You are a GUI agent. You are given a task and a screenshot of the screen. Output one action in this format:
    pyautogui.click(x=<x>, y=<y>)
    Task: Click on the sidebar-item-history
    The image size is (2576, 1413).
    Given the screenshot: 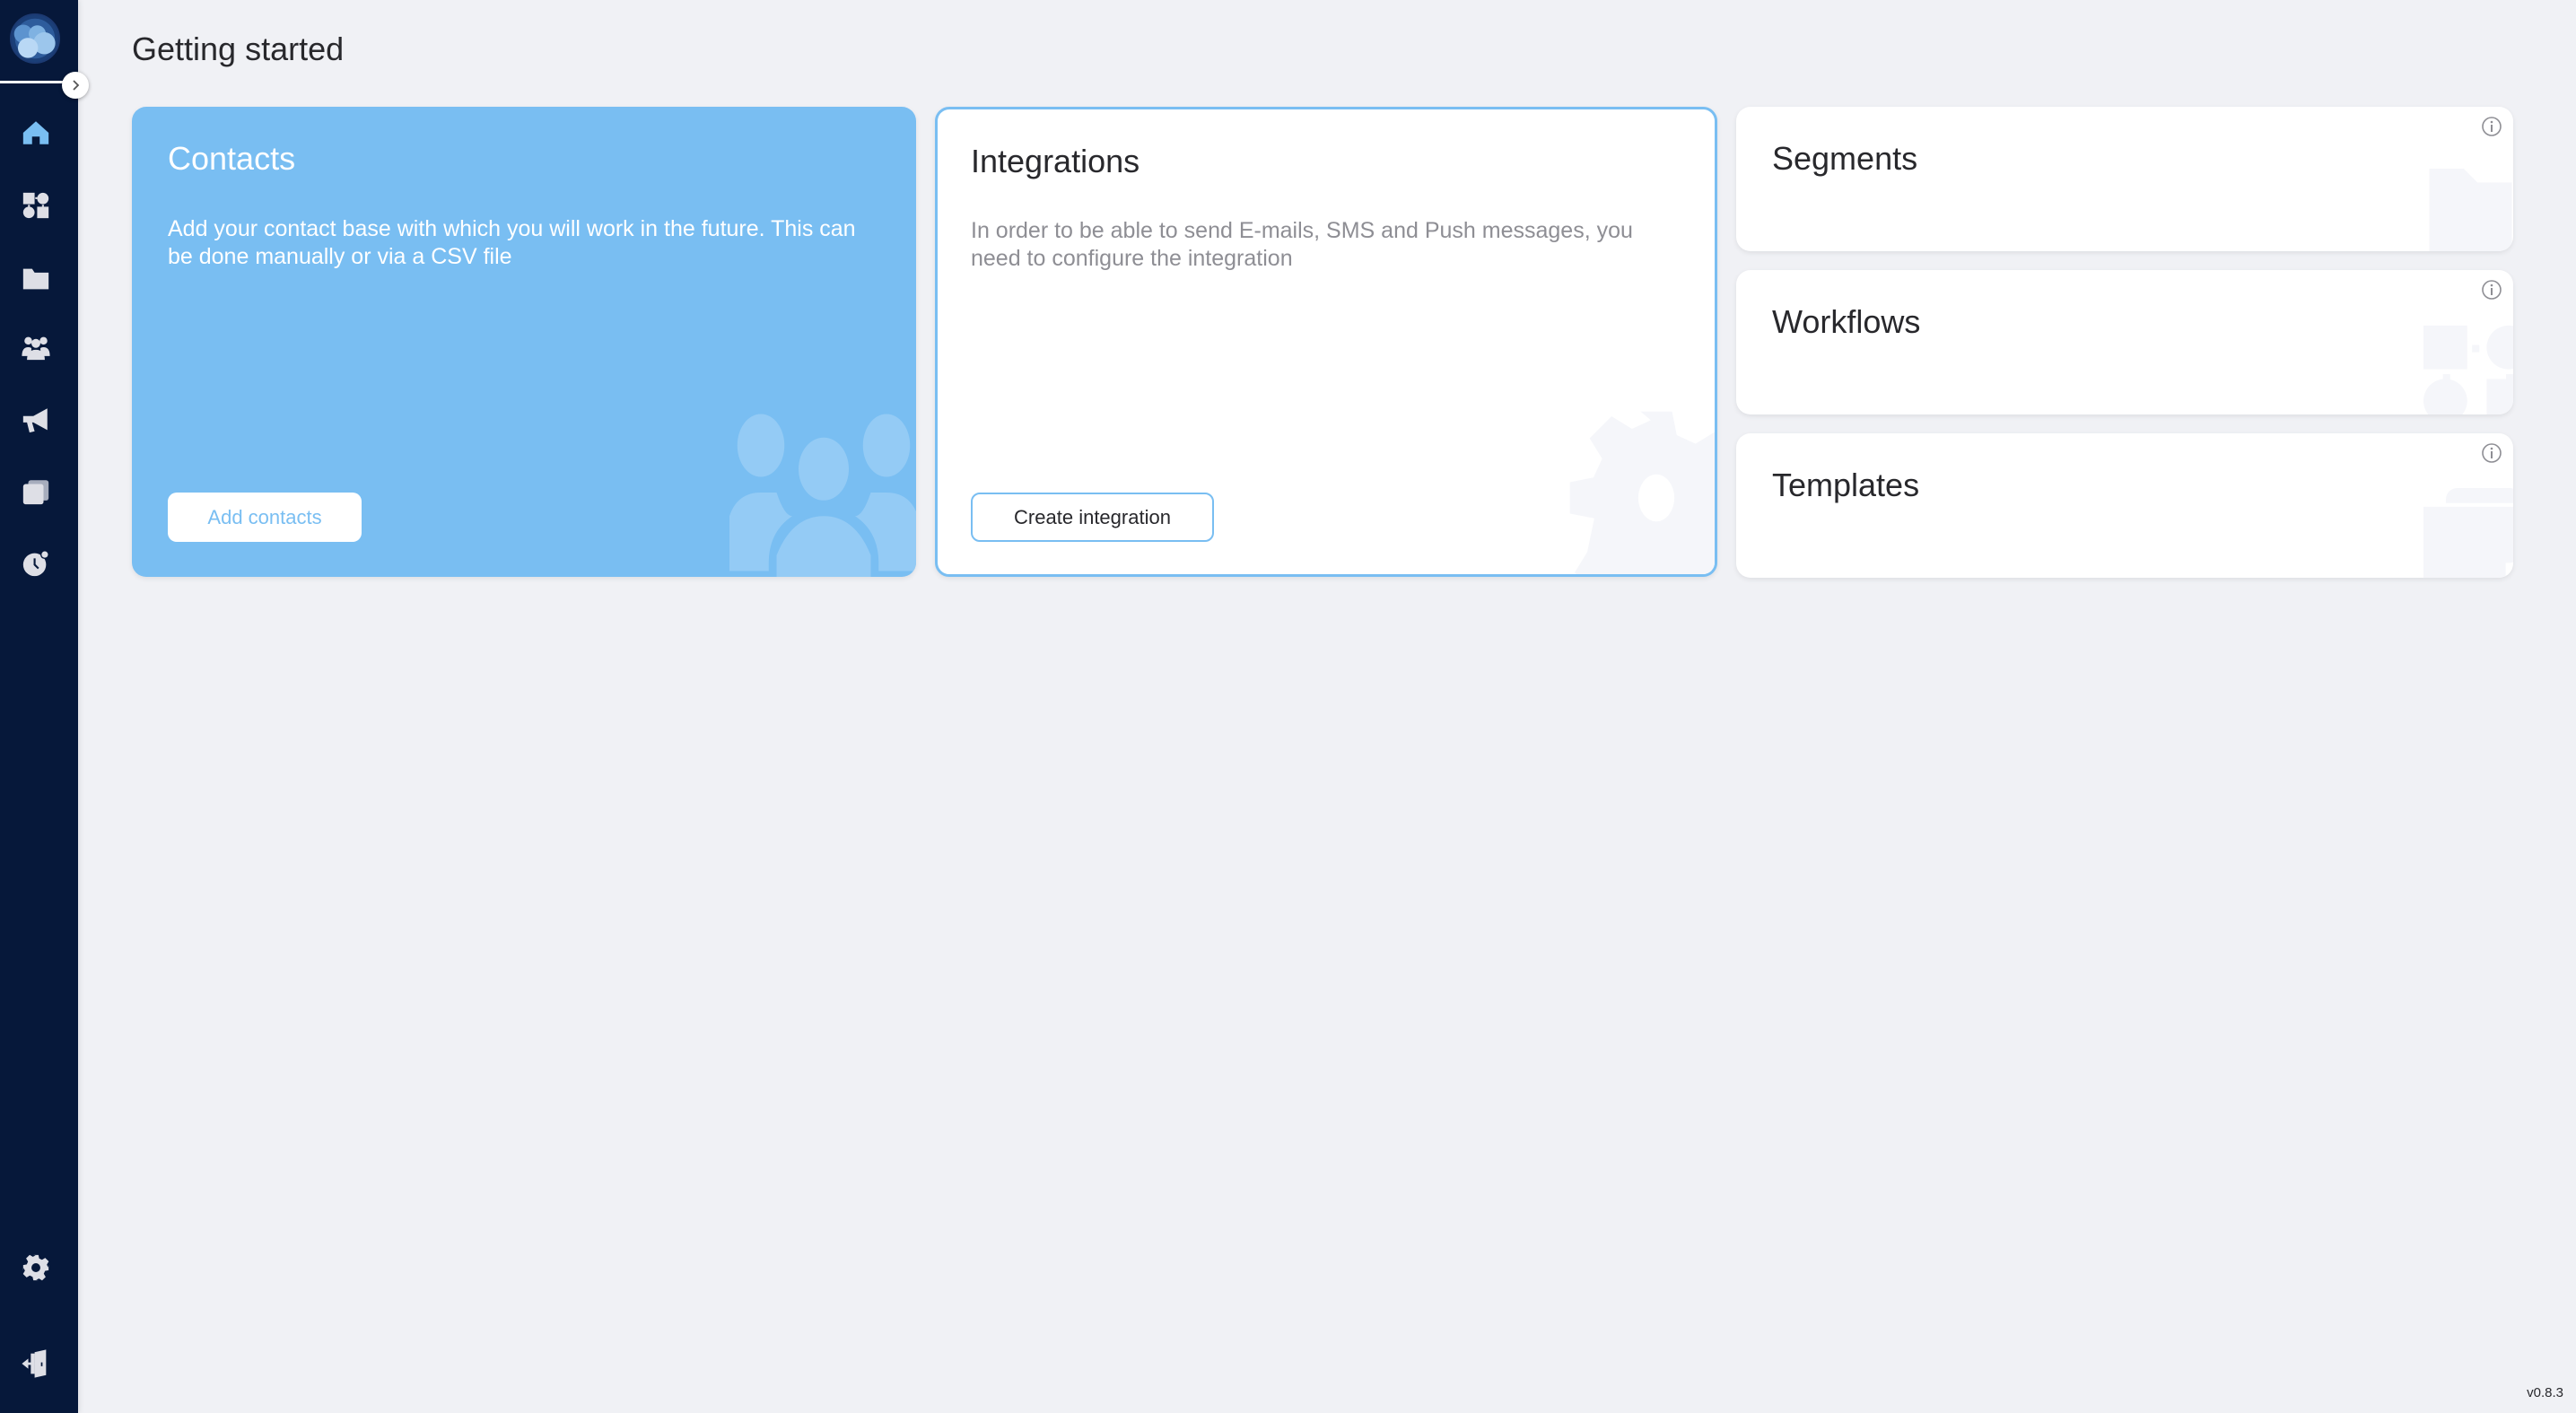 What is the action you would take?
    pyautogui.click(x=36, y=563)
    